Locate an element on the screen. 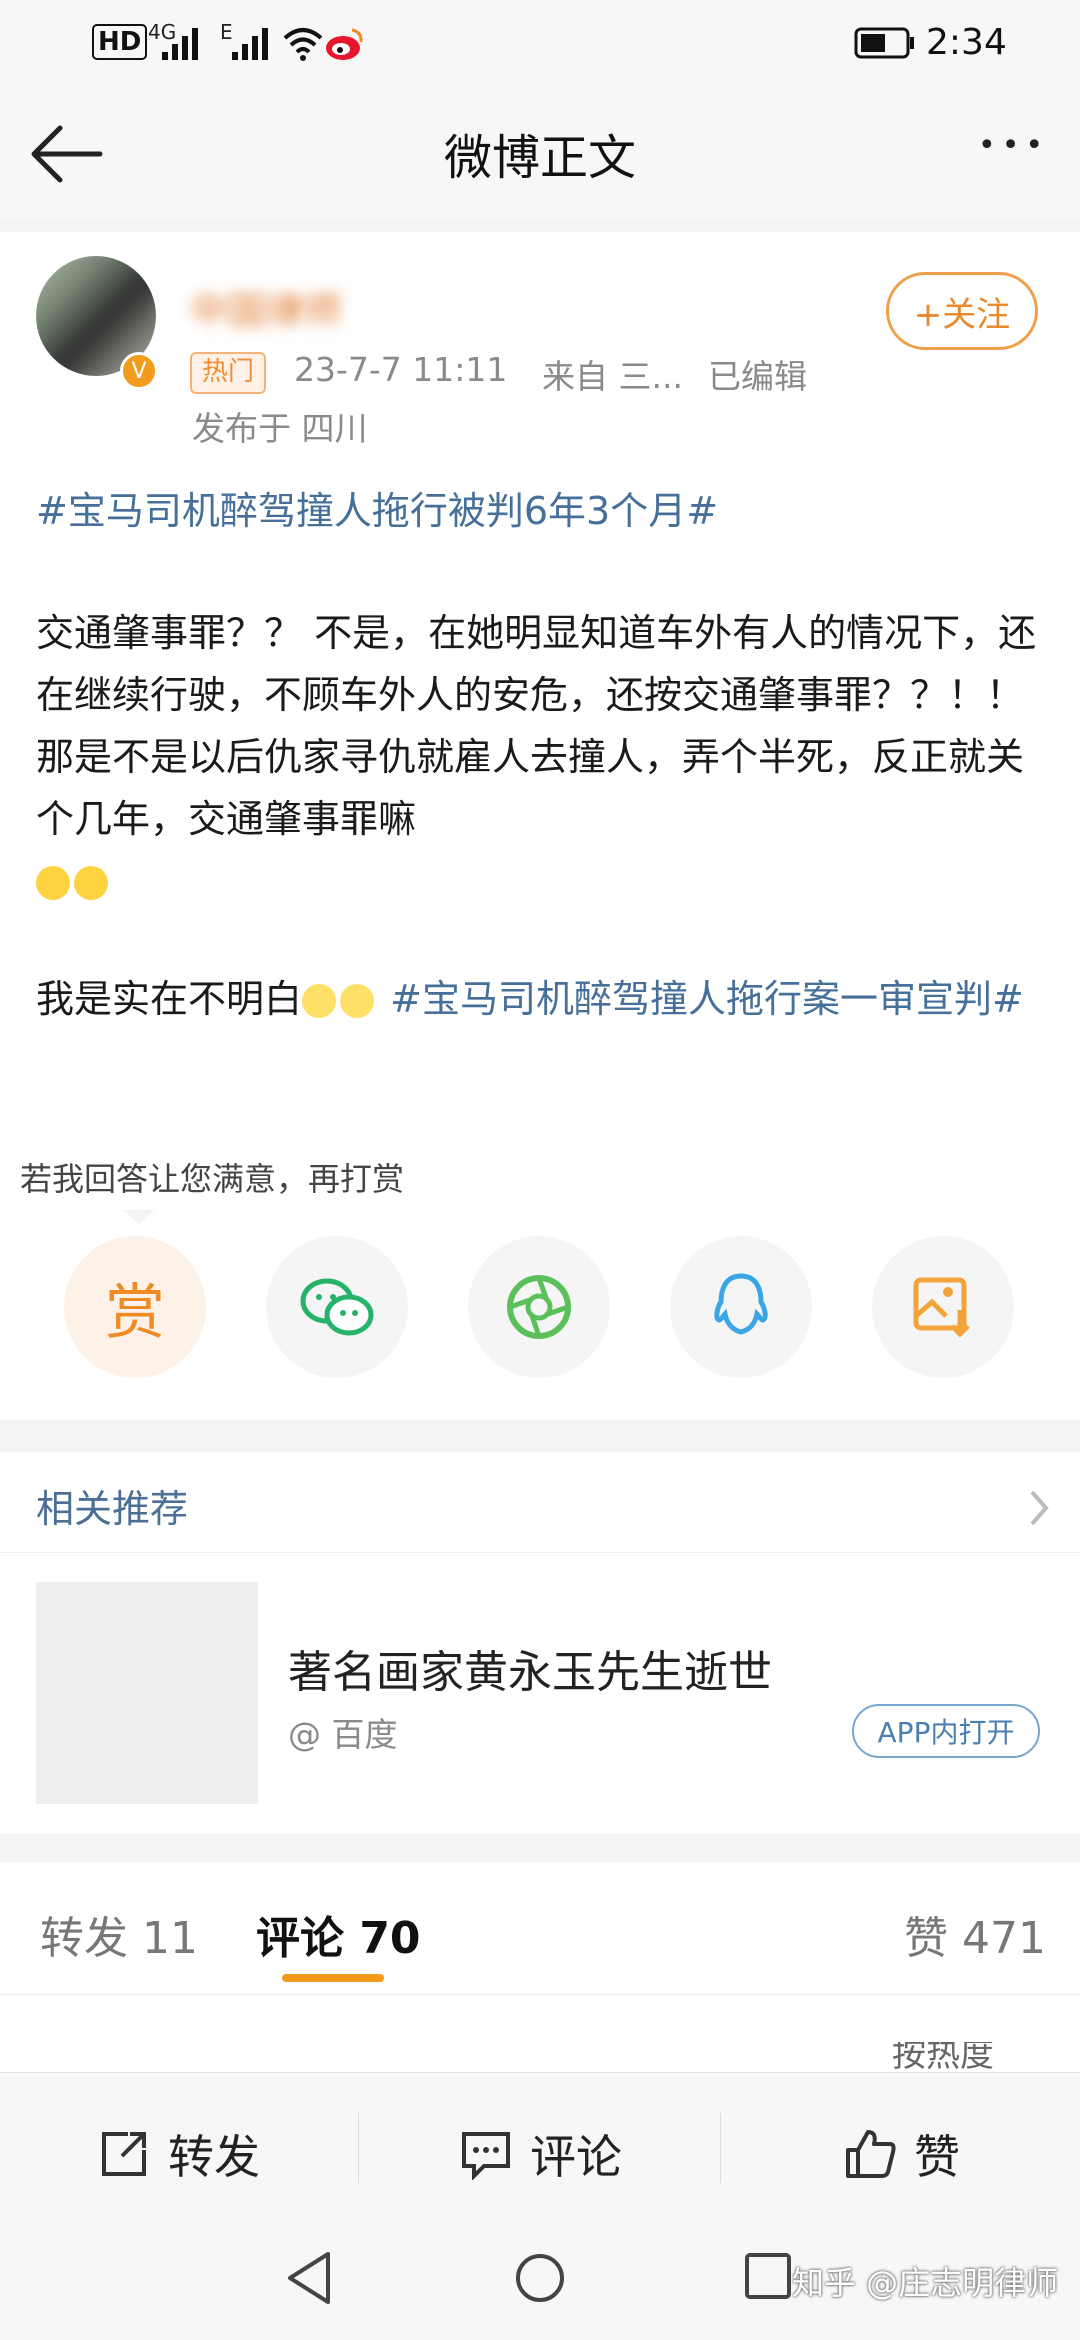 This screenshot has width=1080, height=2340. related-thumbnail is located at coordinates (147, 1693).